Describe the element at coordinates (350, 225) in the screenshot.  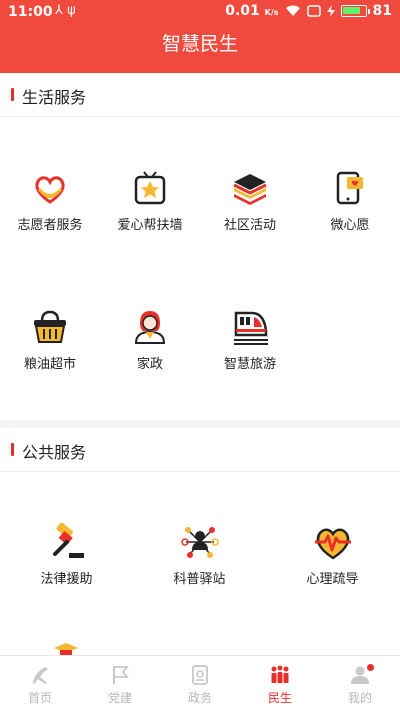
I see `service-label: 微心愿` at that location.